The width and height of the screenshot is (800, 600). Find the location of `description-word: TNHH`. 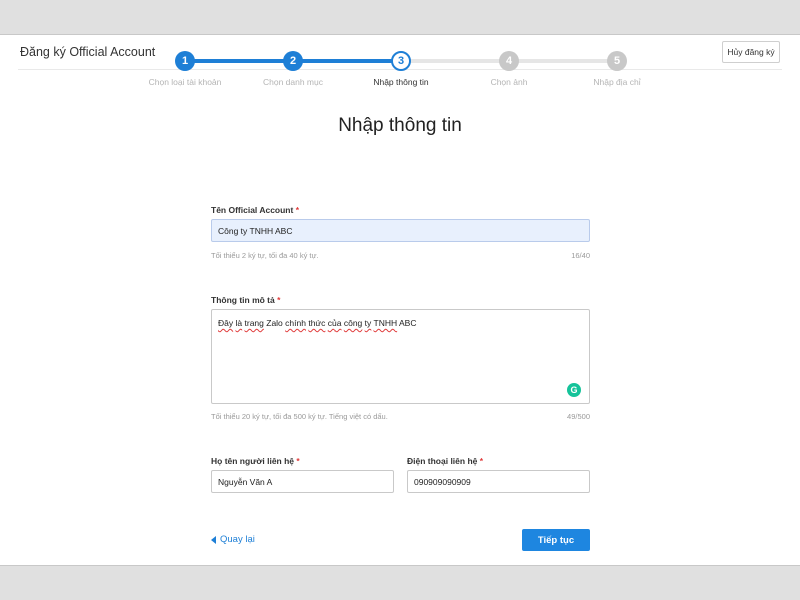

description-word: TNHH is located at coordinates (385, 323).